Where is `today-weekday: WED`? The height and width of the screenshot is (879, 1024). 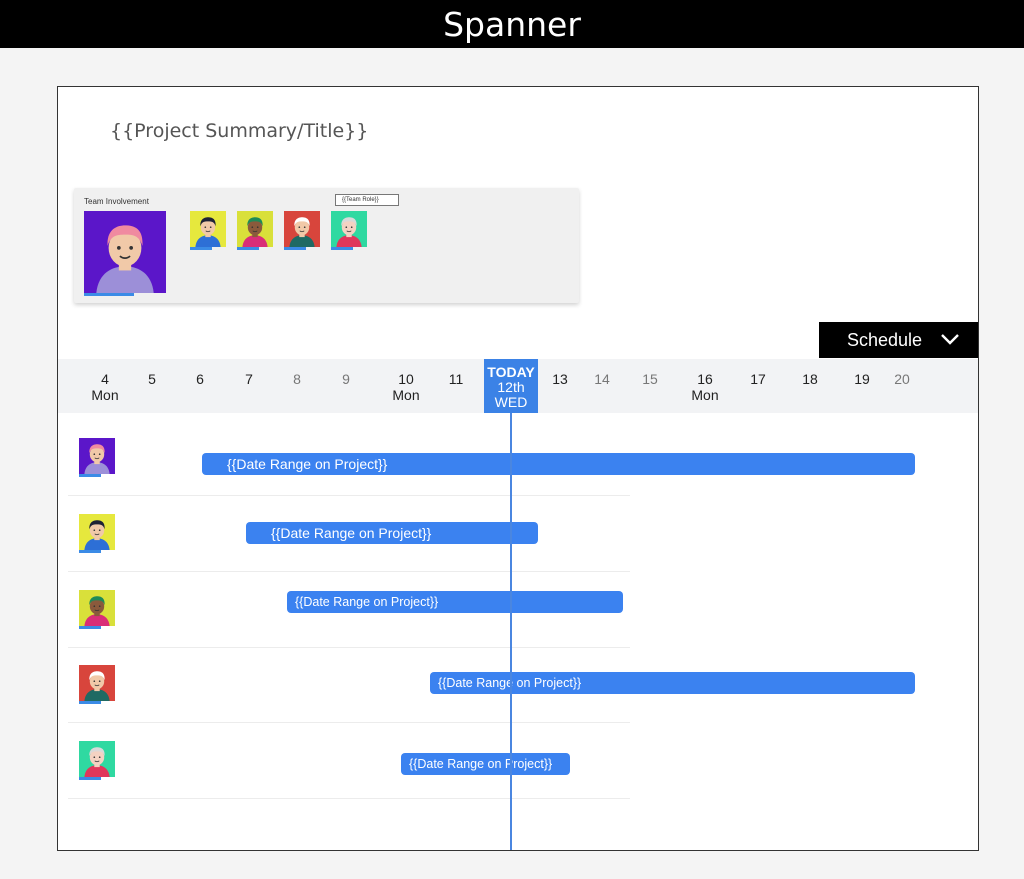
today-weekday: WED is located at coordinates (511, 402).